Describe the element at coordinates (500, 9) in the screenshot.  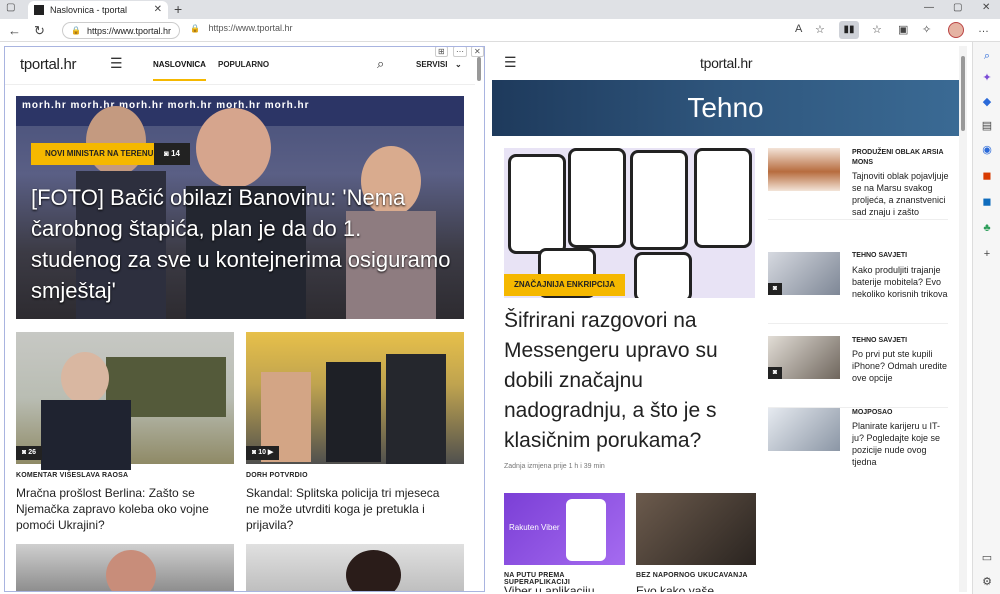
I see `tab-bar: ▢ Naslovnica - tportal ✕ + — ▢ ✕` at that location.